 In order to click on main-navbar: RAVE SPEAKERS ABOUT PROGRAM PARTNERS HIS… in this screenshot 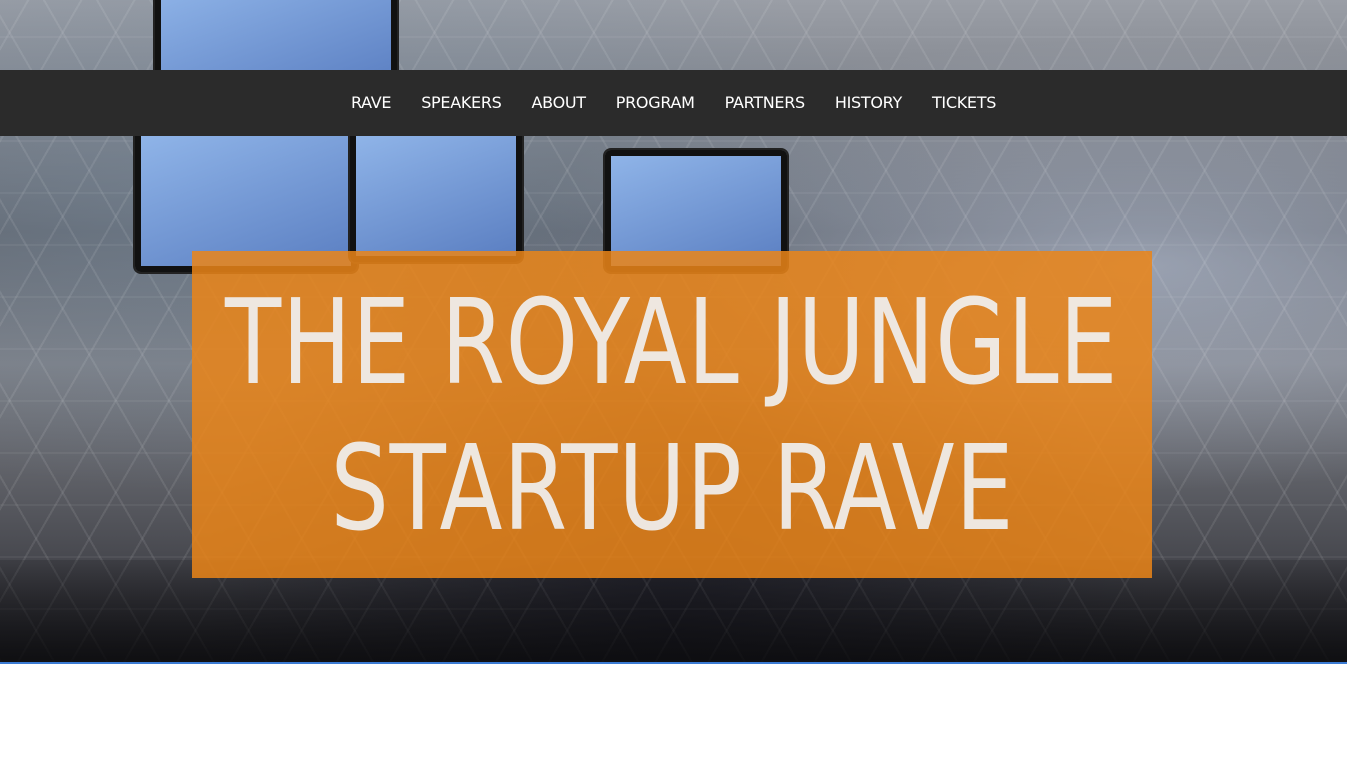, I will do `click(673, 103)`.